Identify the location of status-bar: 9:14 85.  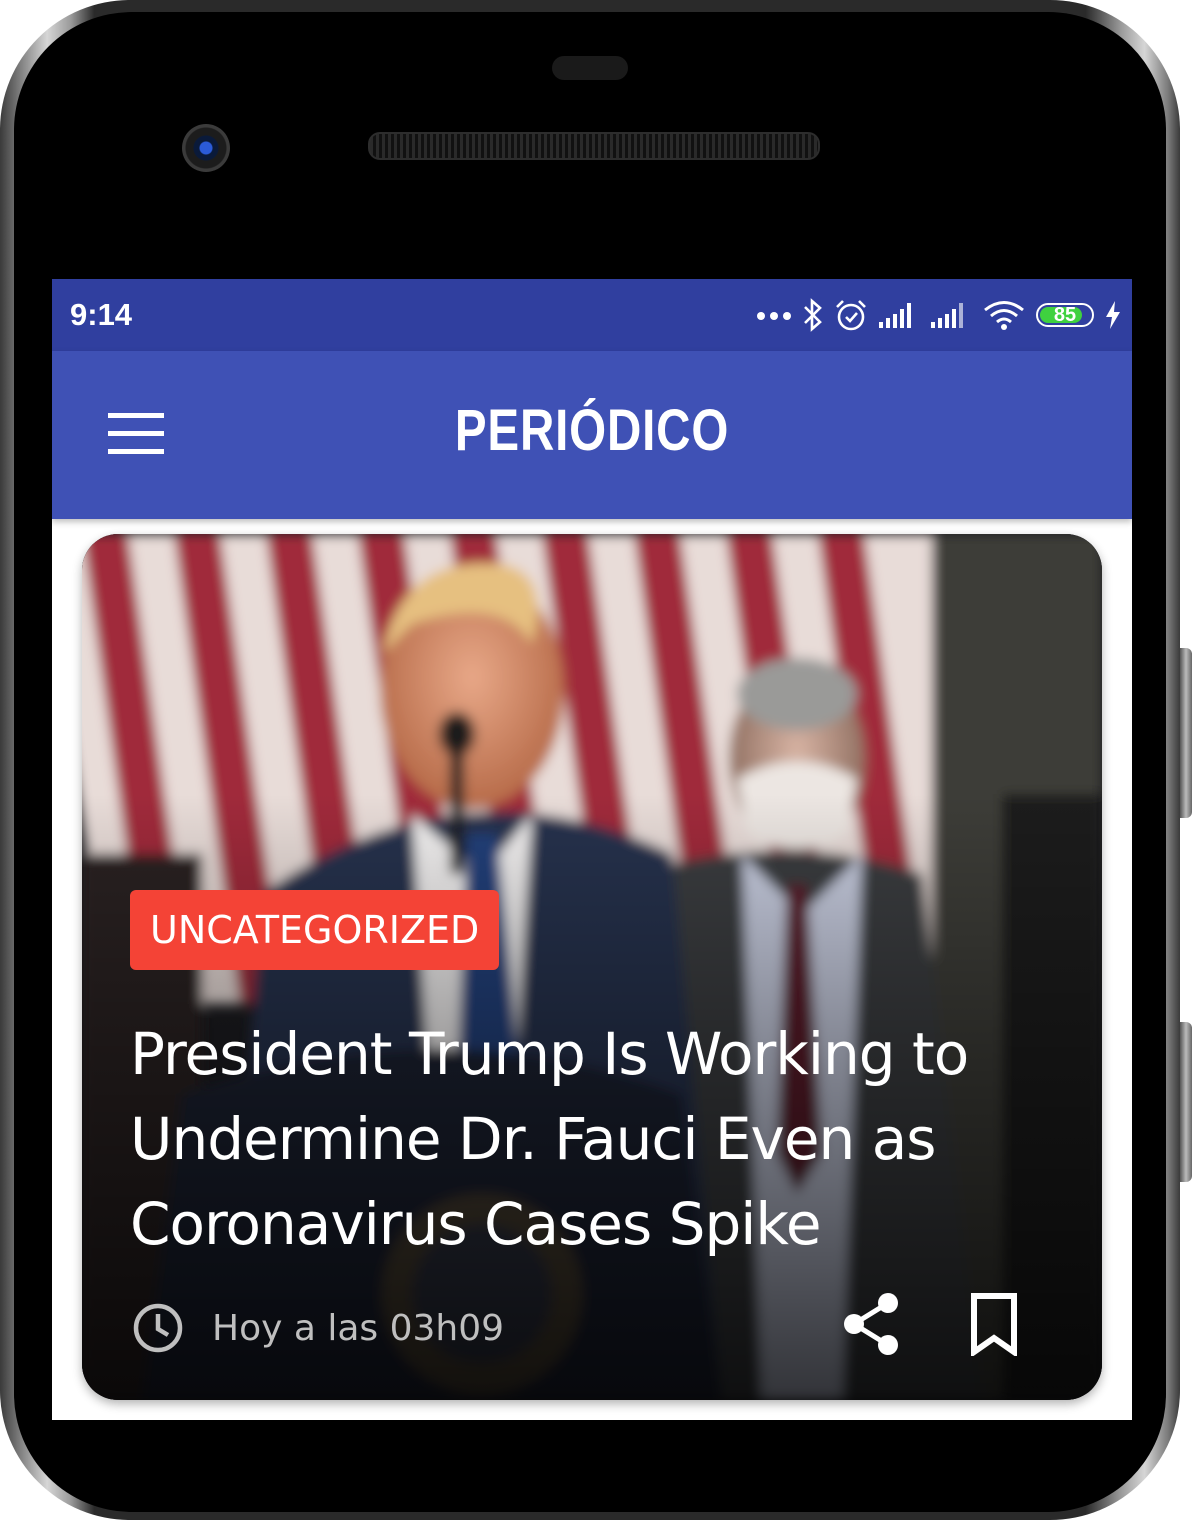
(592, 315).